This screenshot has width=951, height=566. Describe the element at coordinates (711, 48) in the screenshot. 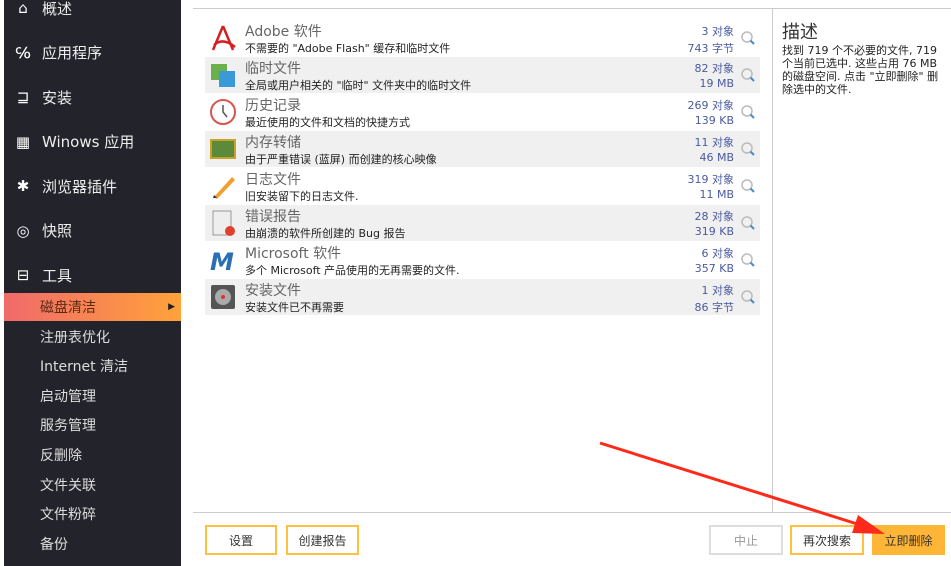

I see `item-size: 743 字节` at that location.